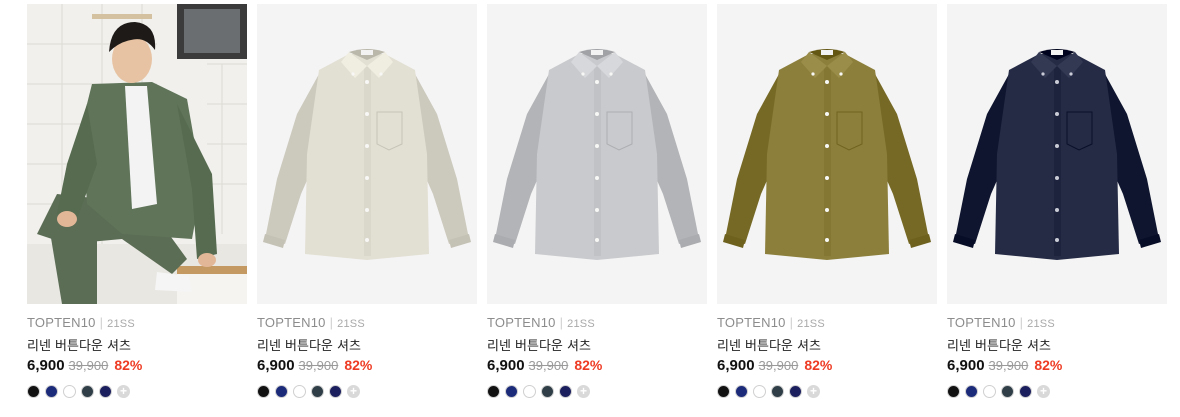 Image resolution: width=1180 pixels, height=417 pixels. I want to click on model-photo, so click(137, 154).